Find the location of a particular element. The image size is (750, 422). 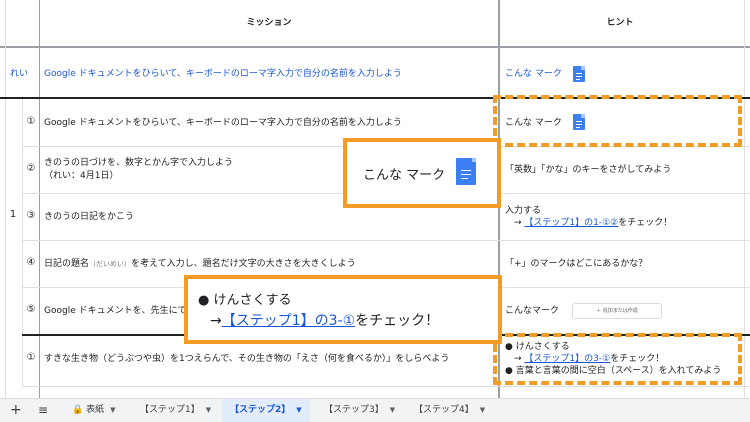

callout-mark-text: こんな マーク is located at coordinates (404, 175).